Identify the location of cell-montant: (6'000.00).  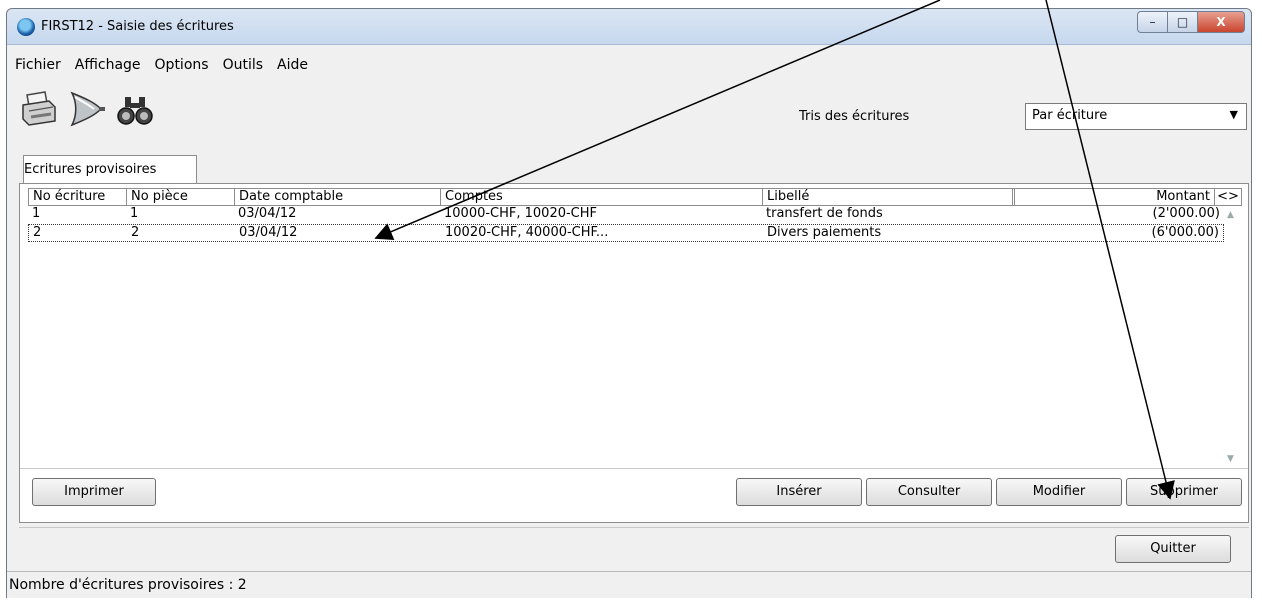
(1185, 232).